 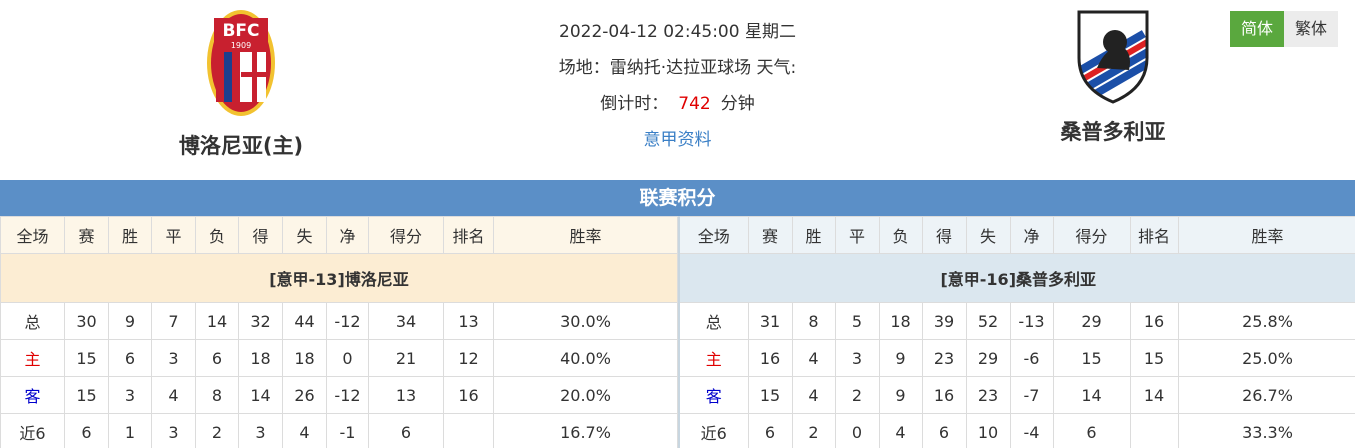 What do you see at coordinates (347, 430) in the screenshot?
I see `table-cell: -1` at bounding box center [347, 430].